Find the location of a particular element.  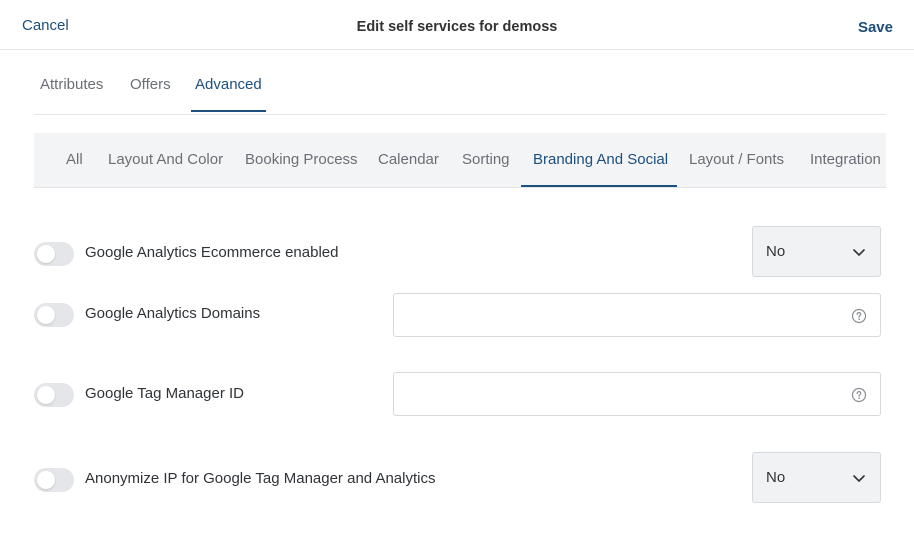

subtab-all: All is located at coordinates (74, 159).